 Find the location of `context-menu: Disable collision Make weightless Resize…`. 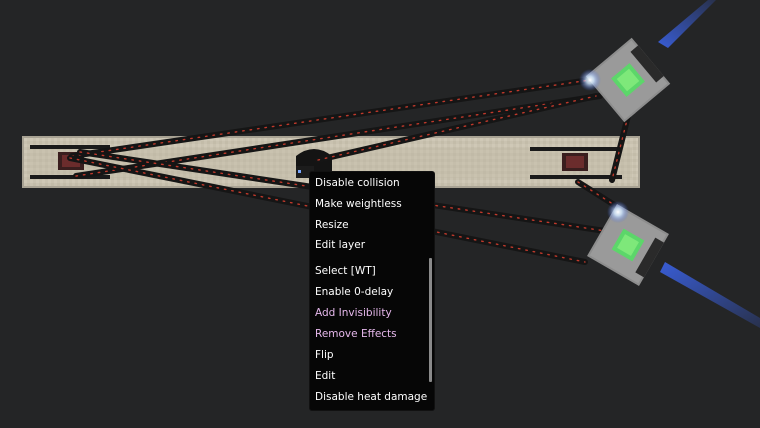

context-menu: Disable collision Make weightless Resize… is located at coordinates (372, 291).